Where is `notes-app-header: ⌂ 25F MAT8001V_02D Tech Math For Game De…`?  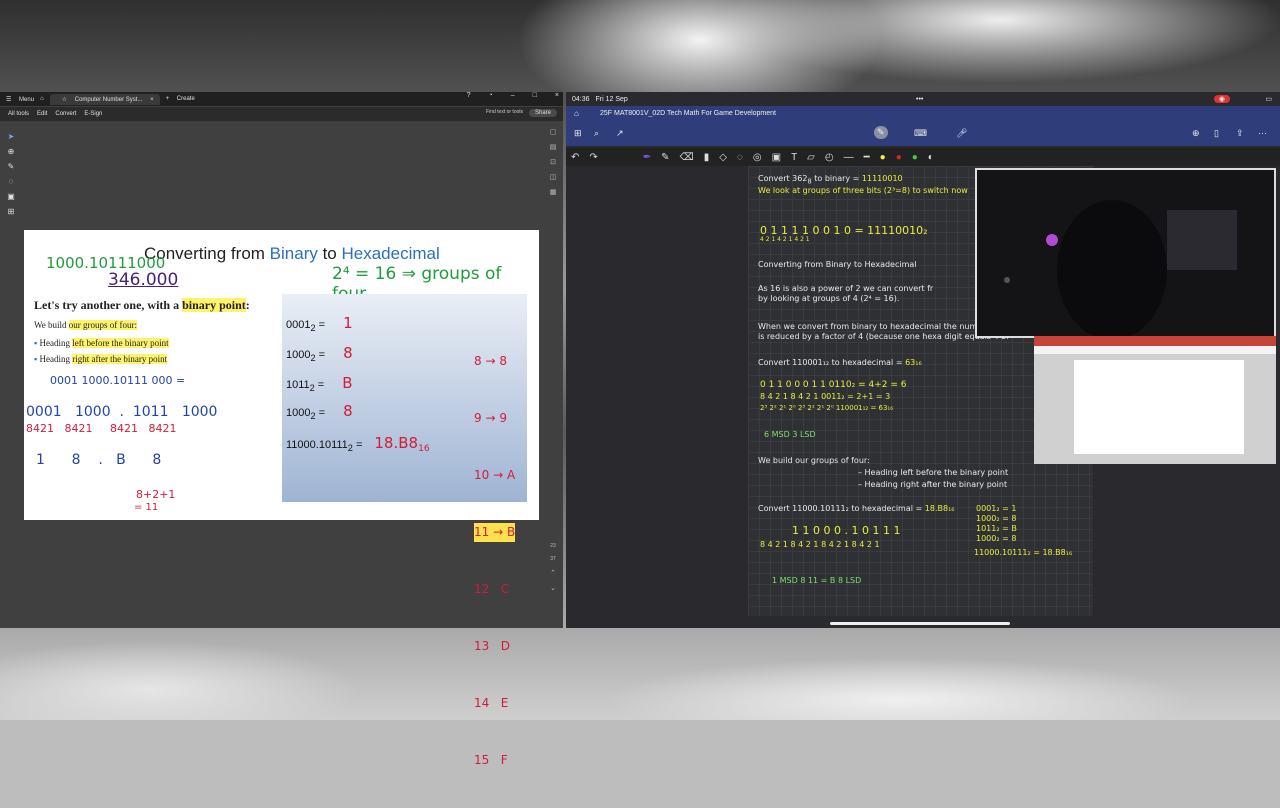
notes-app-header: ⌂ 25F MAT8001V_02D Tech Math For Game De… is located at coordinates (923, 126).